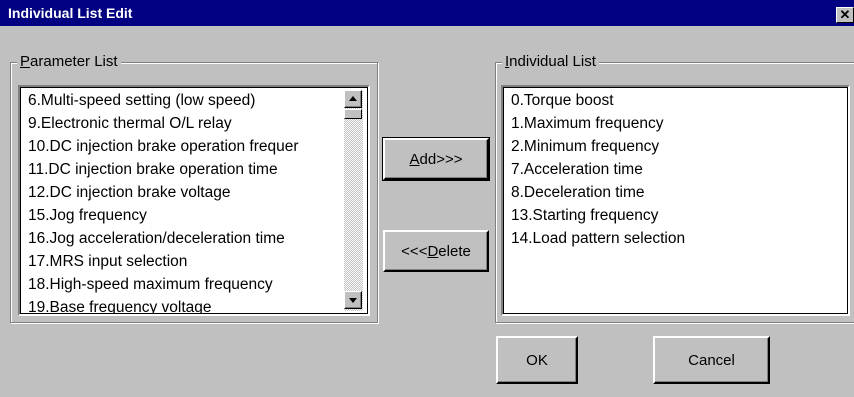 The image size is (854, 397). What do you see at coordinates (163, 147) in the screenshot?
I see `list-item: 10.DC injection brake operation frequer` at bounding box center [163, 147].